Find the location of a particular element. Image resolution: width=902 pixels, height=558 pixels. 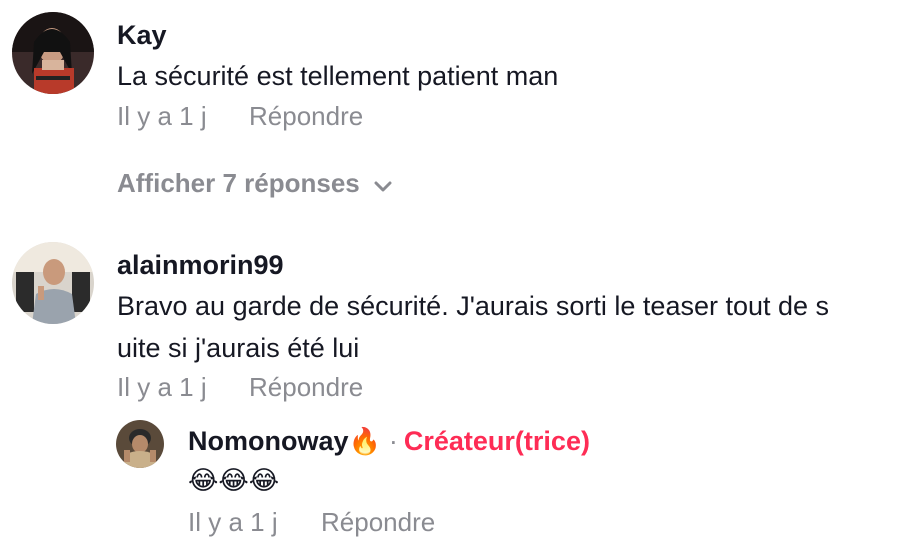

comment-text-line-2: uite si j'aurais été lui is located at coordinates (238, 348).